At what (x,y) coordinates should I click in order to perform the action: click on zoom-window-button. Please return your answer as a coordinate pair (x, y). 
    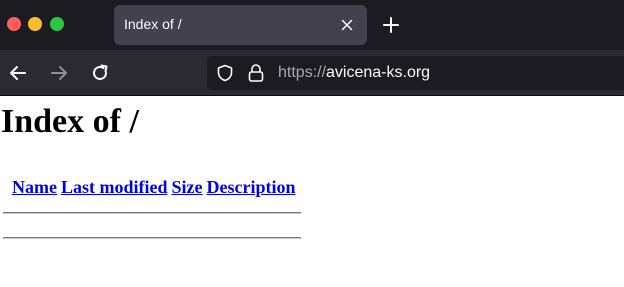
    Looking at the image, I should click on (57, 24).